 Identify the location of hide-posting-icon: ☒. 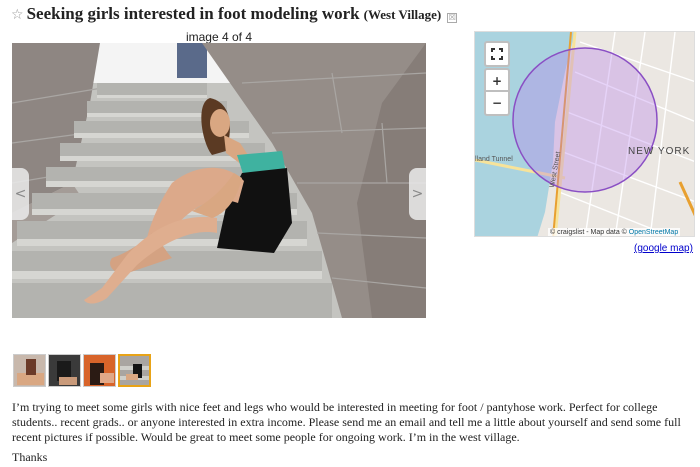
(452, 18).